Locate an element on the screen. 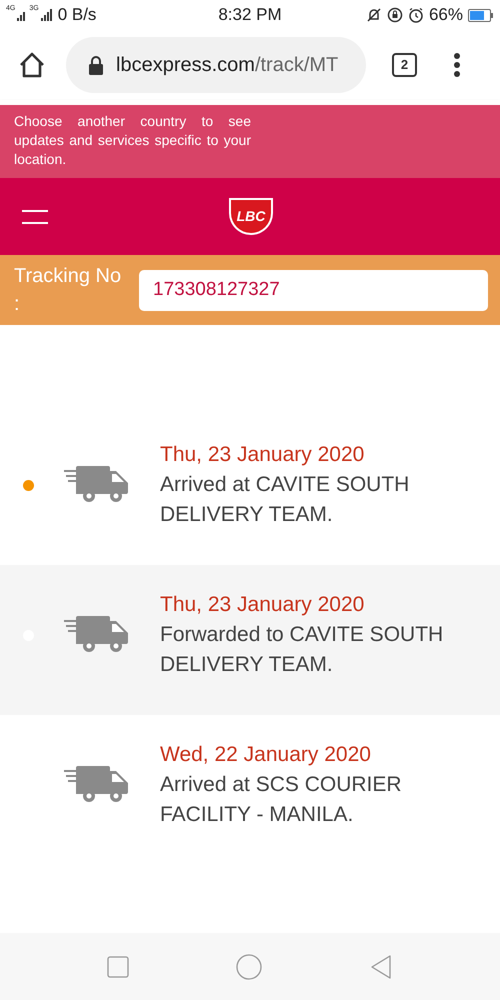 This screenshot has height=1000, width=500. back-icon is located at coordinates (381, 966).